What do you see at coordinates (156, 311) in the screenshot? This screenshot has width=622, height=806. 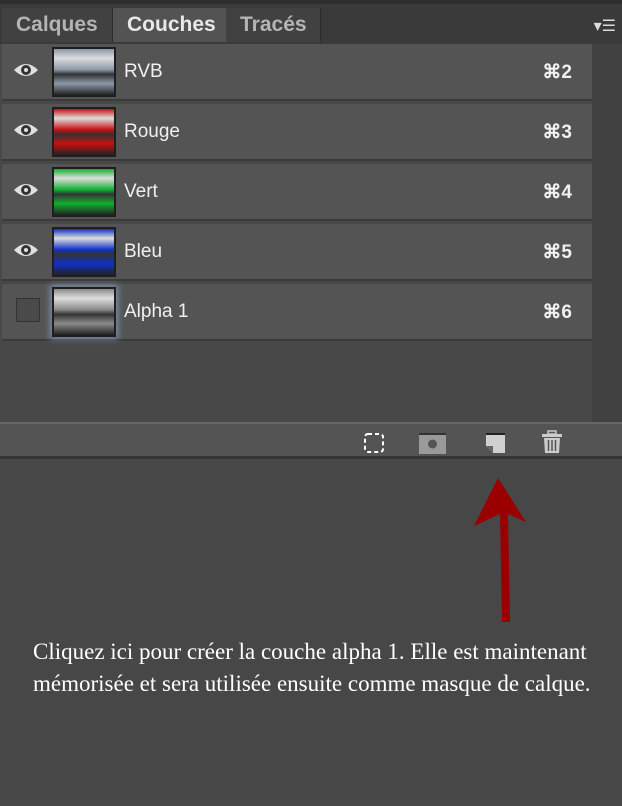 I see `channel-name: Alpha 1` at bounding box center [156, 311].